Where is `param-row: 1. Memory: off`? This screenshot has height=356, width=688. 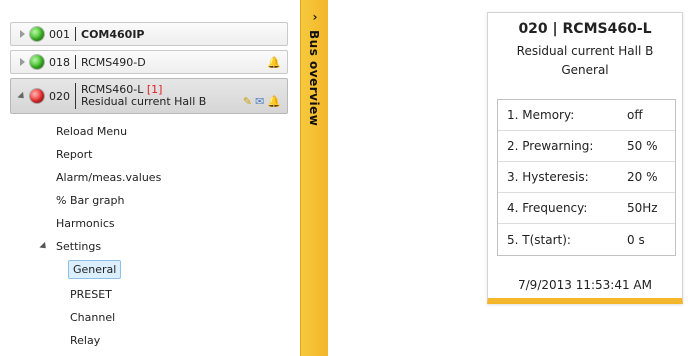
param-row: 1. Memory: off is located at coordinates (586, 115).